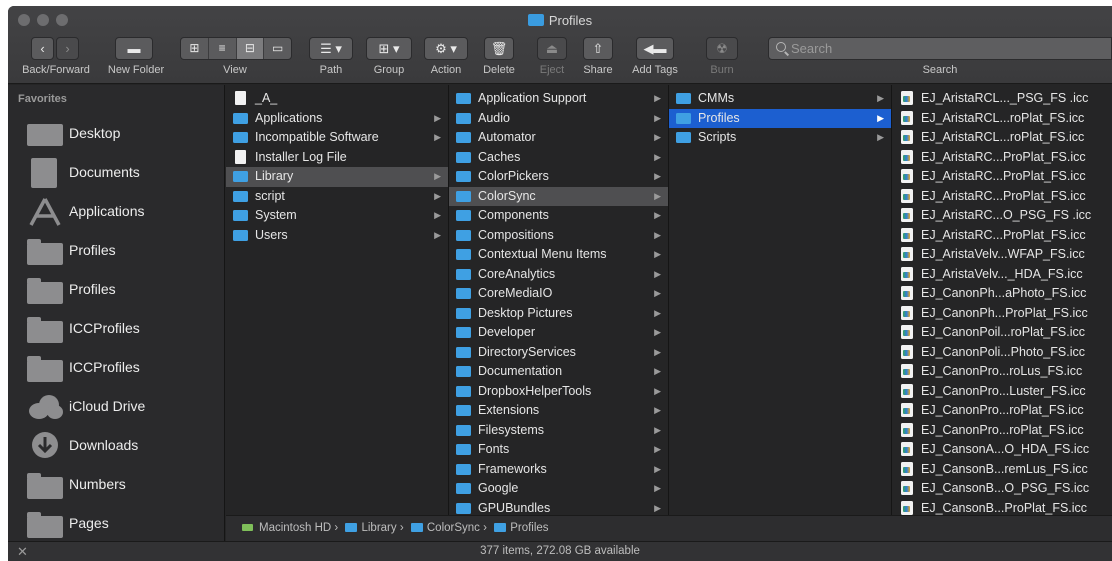  Describe the element at coordinates (337, 236) in the screenshot. I see `folder-row-users: Users ▶` at that location.